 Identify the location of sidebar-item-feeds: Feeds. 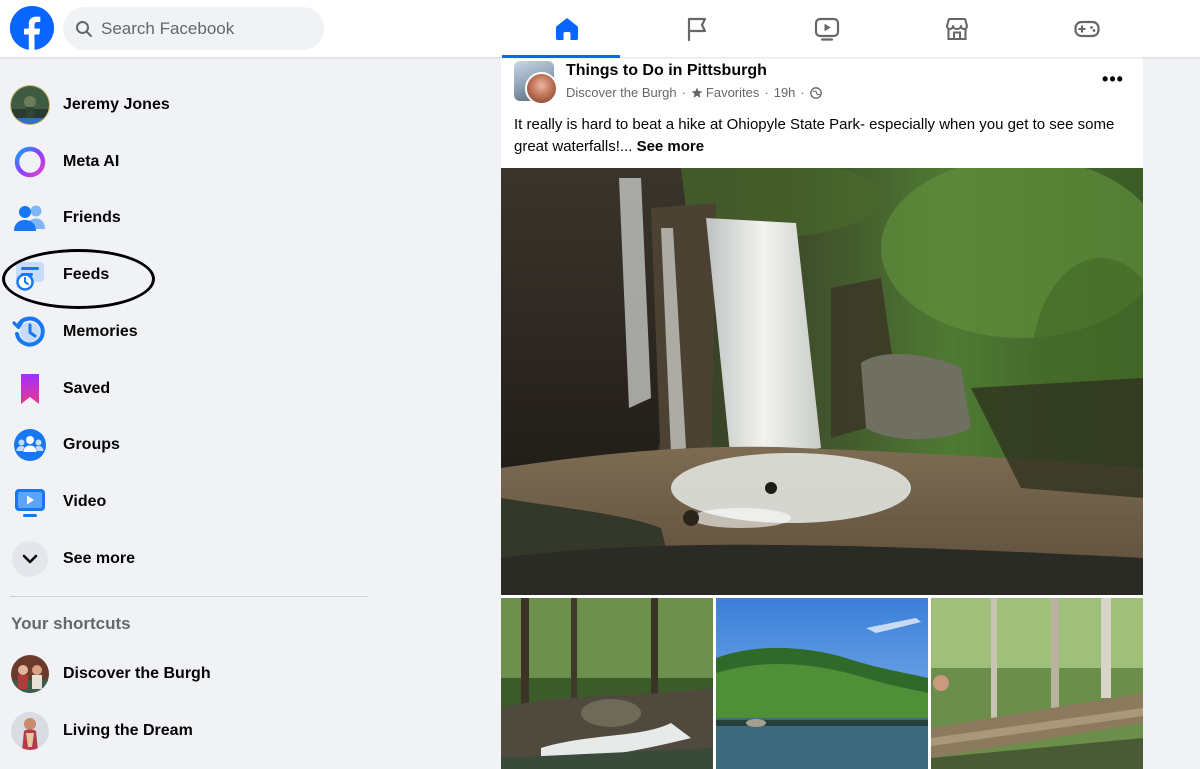
(185, 275).